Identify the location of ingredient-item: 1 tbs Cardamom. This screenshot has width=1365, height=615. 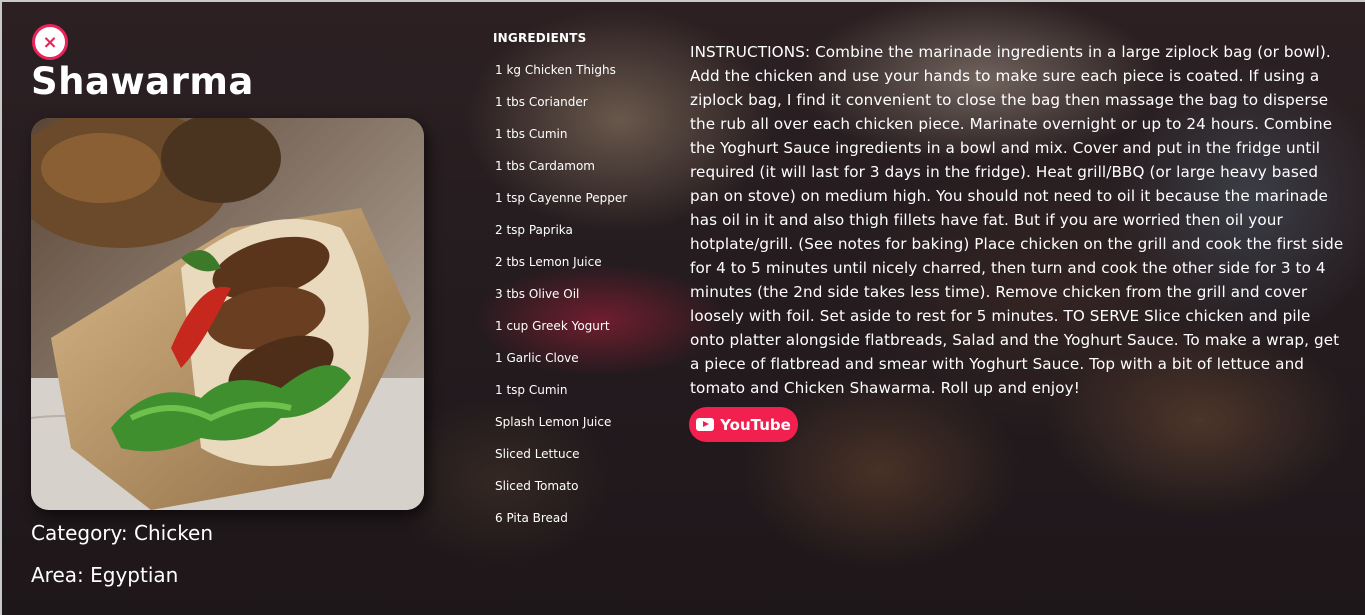
(545, 166).